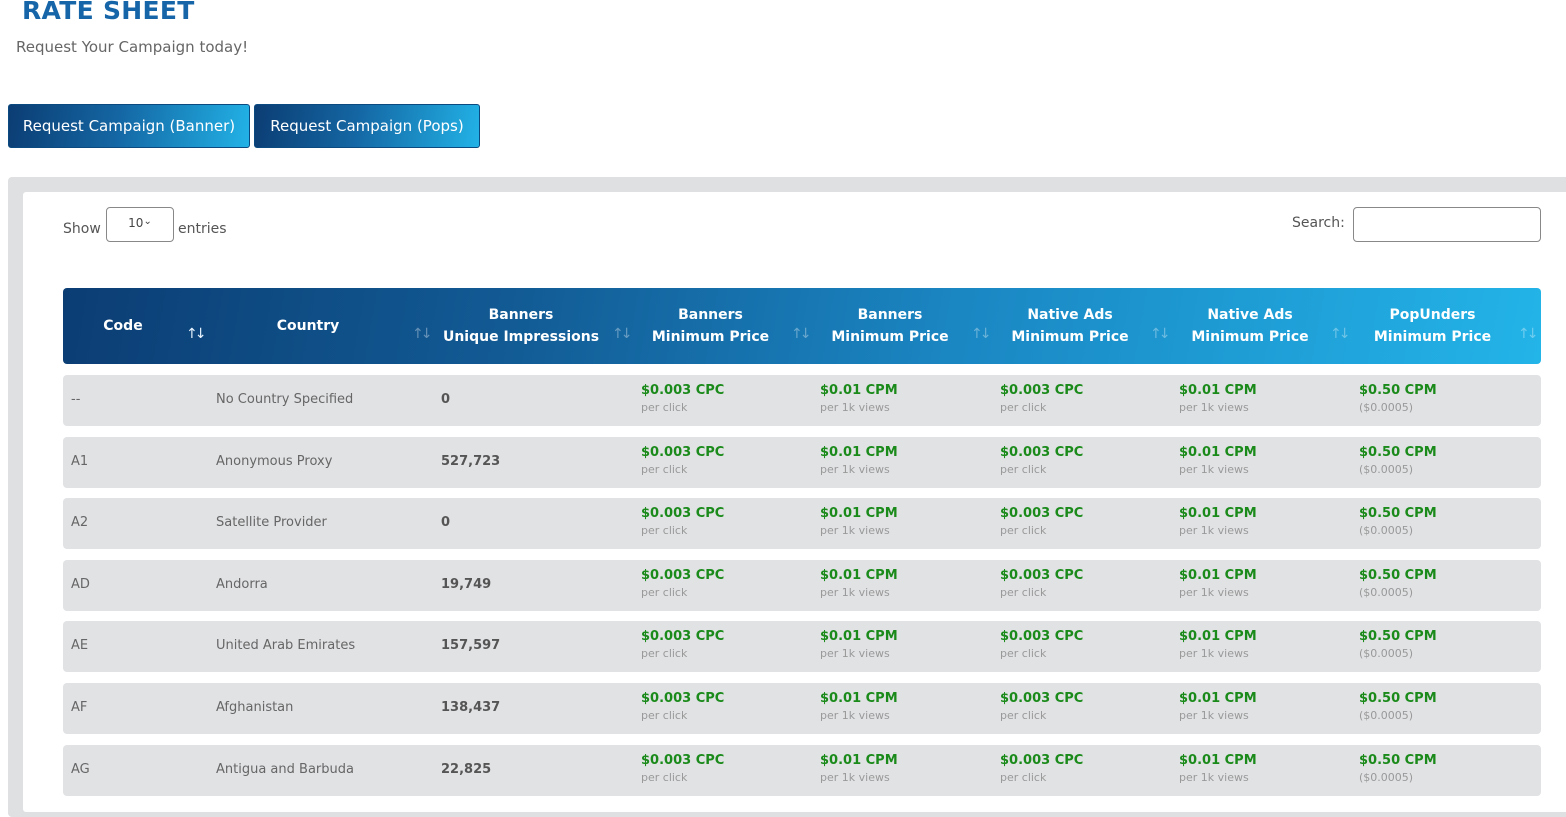 The width and height of the screenshot is (1566, 817). I want to click on entries-value: 10, so click(136, 223).